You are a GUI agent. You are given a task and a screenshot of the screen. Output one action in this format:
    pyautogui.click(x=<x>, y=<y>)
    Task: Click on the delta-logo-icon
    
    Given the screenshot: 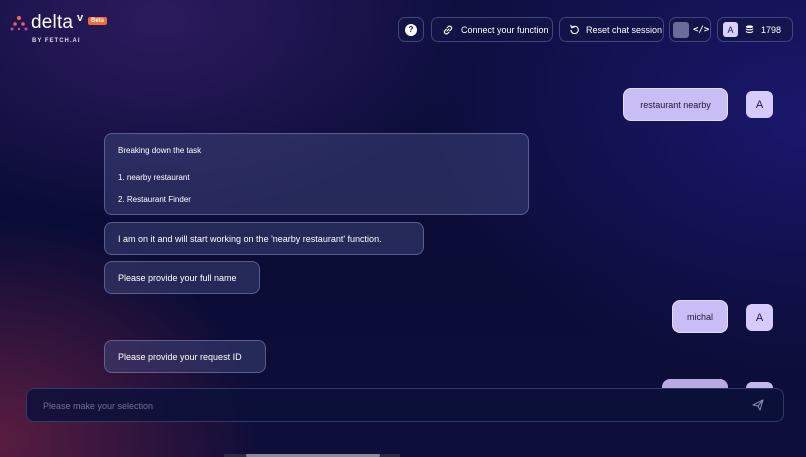 What is the action you would take?
    pyautogui.click(x=19, y=23)
    